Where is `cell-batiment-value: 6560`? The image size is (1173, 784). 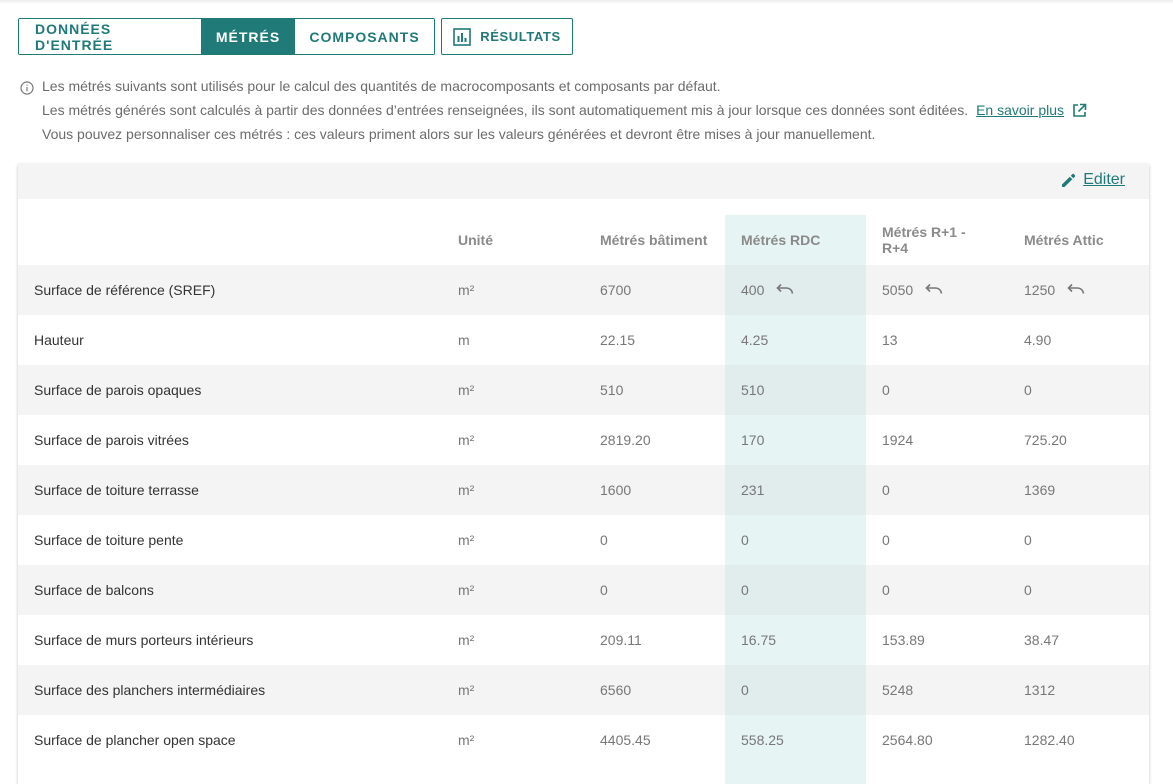
cell-batiment-value: 6560 is located at coordinates (616, 690).